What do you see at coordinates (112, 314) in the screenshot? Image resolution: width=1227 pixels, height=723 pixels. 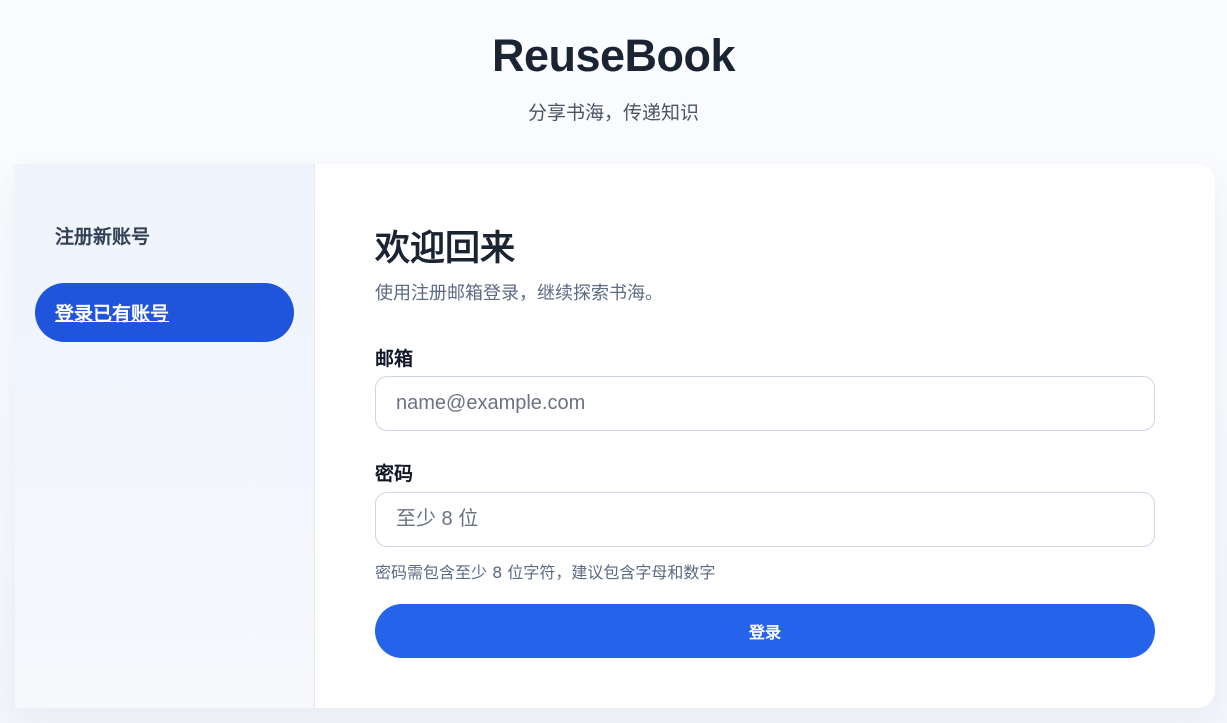 I see `sidebar-item-label: 登录已有账号` at bounding box center [112, 314].